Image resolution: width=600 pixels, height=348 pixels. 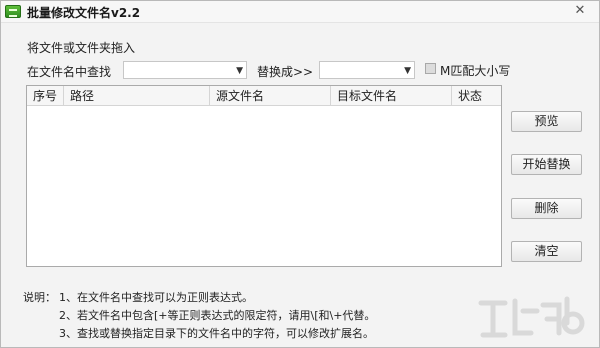 What do you see at coordinates (185, 70) in the screenshot?
I see `search-combobox: ▼` at bounding box center [185, 70].